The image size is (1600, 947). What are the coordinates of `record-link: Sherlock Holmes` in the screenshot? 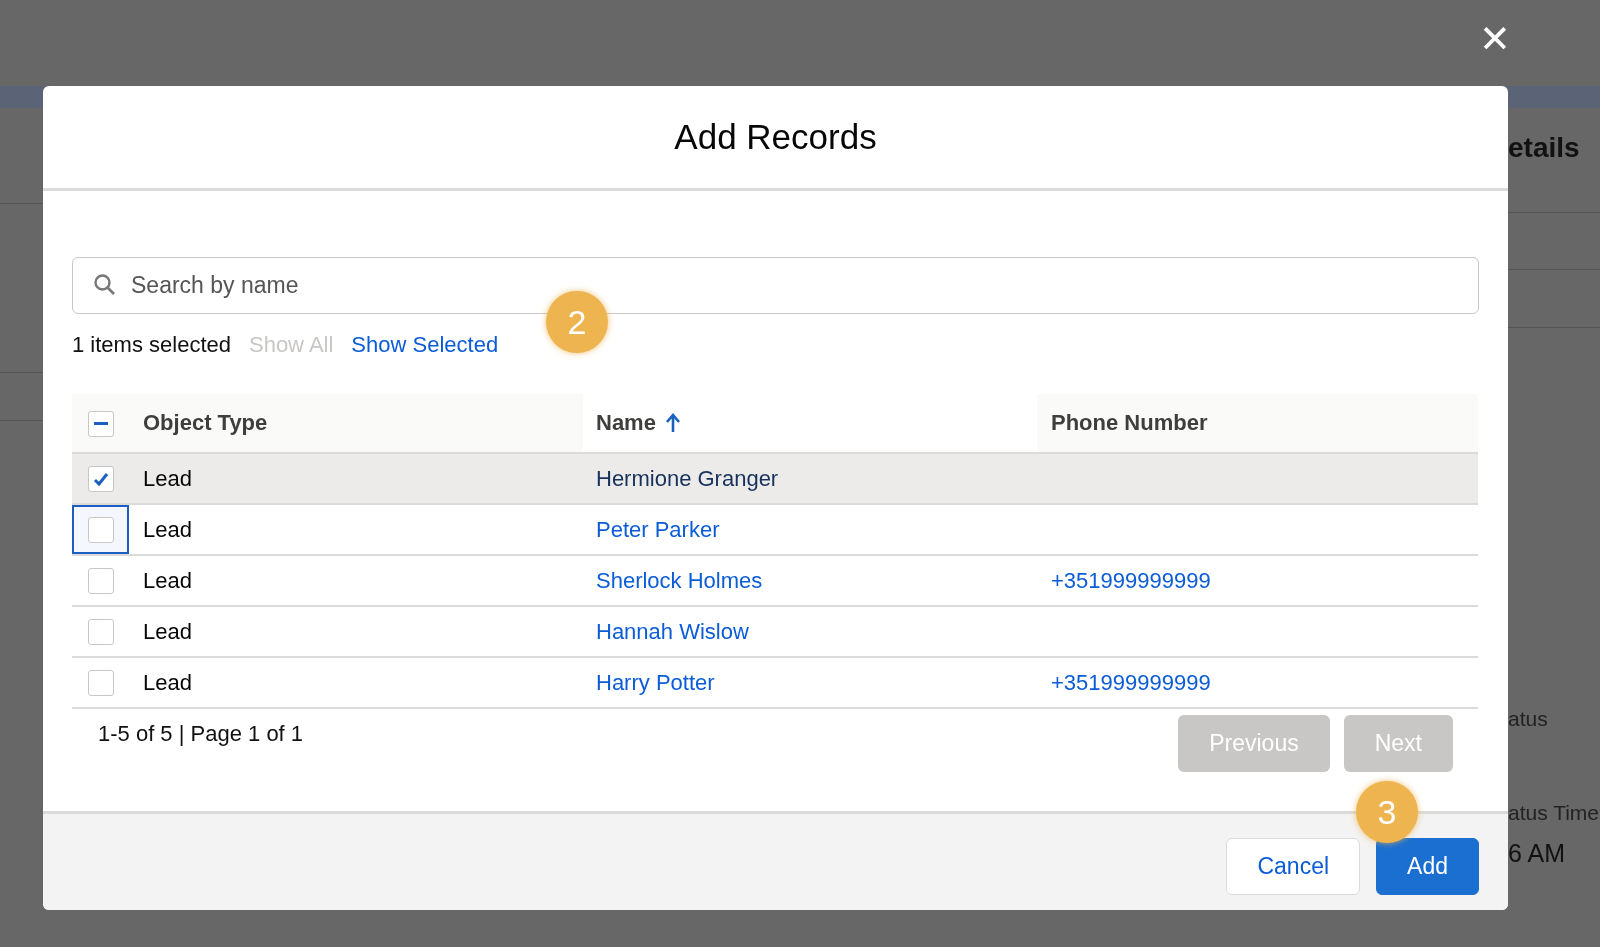 It's located at (679, 580).